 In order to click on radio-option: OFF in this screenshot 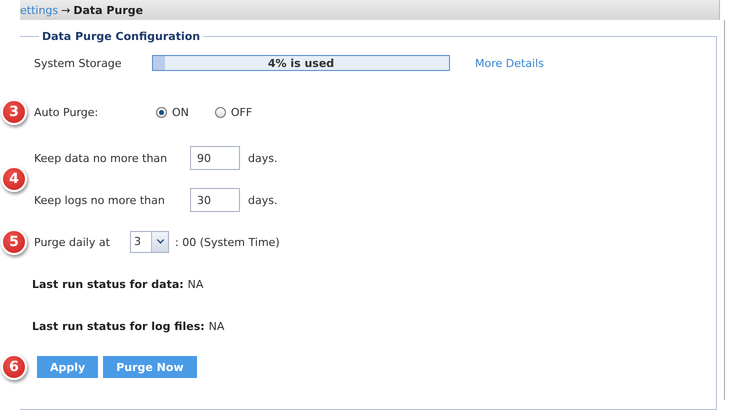, I will do `click(233, 112)`.